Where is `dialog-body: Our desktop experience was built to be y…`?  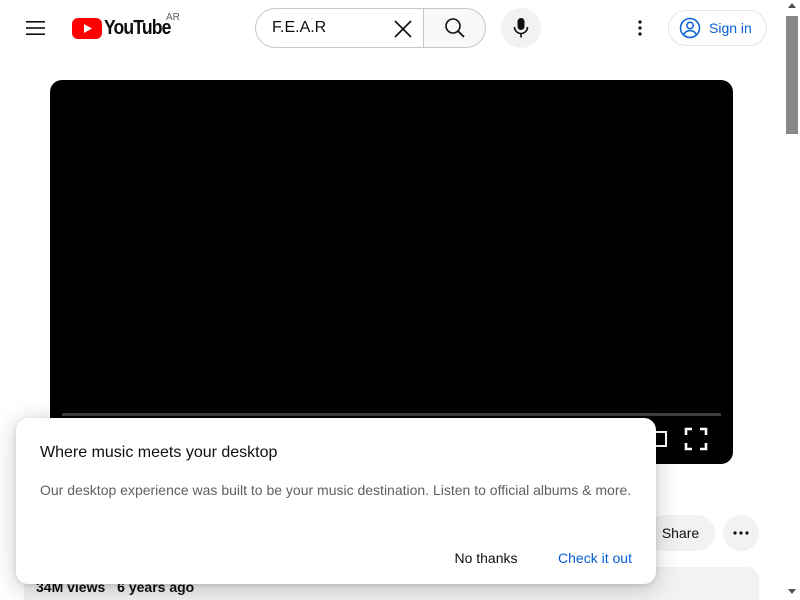 dialog-body: Our desktop experience was built to be y… is located at coordinates (336, 490).